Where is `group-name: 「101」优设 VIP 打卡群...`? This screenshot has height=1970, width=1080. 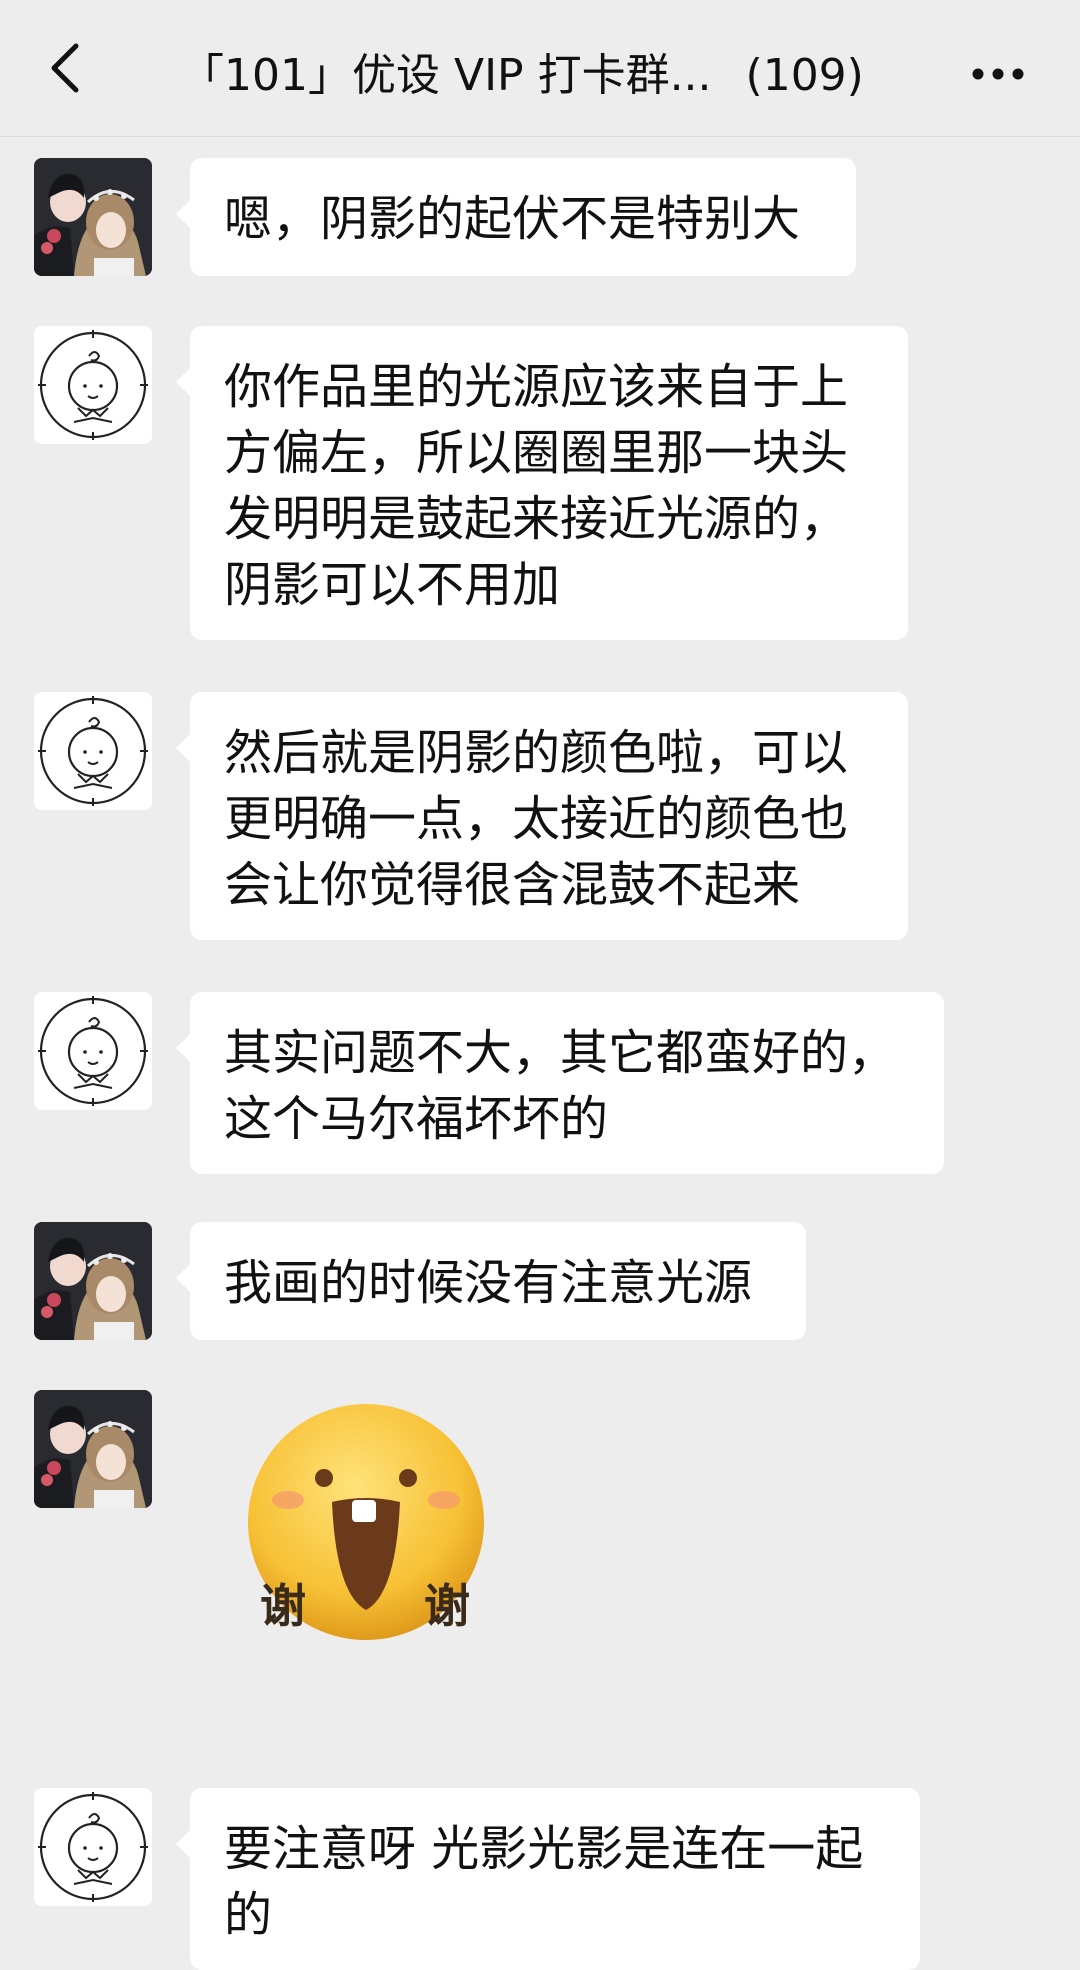 group-name: 「101」优设 VIP 打卡群... is located at coordinates (446, 75).